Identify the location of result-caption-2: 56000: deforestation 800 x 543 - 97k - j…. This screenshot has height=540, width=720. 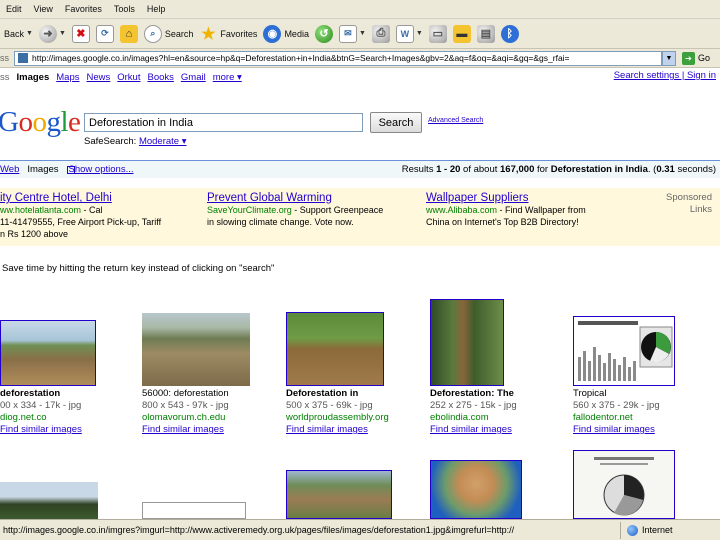
(185, 411).